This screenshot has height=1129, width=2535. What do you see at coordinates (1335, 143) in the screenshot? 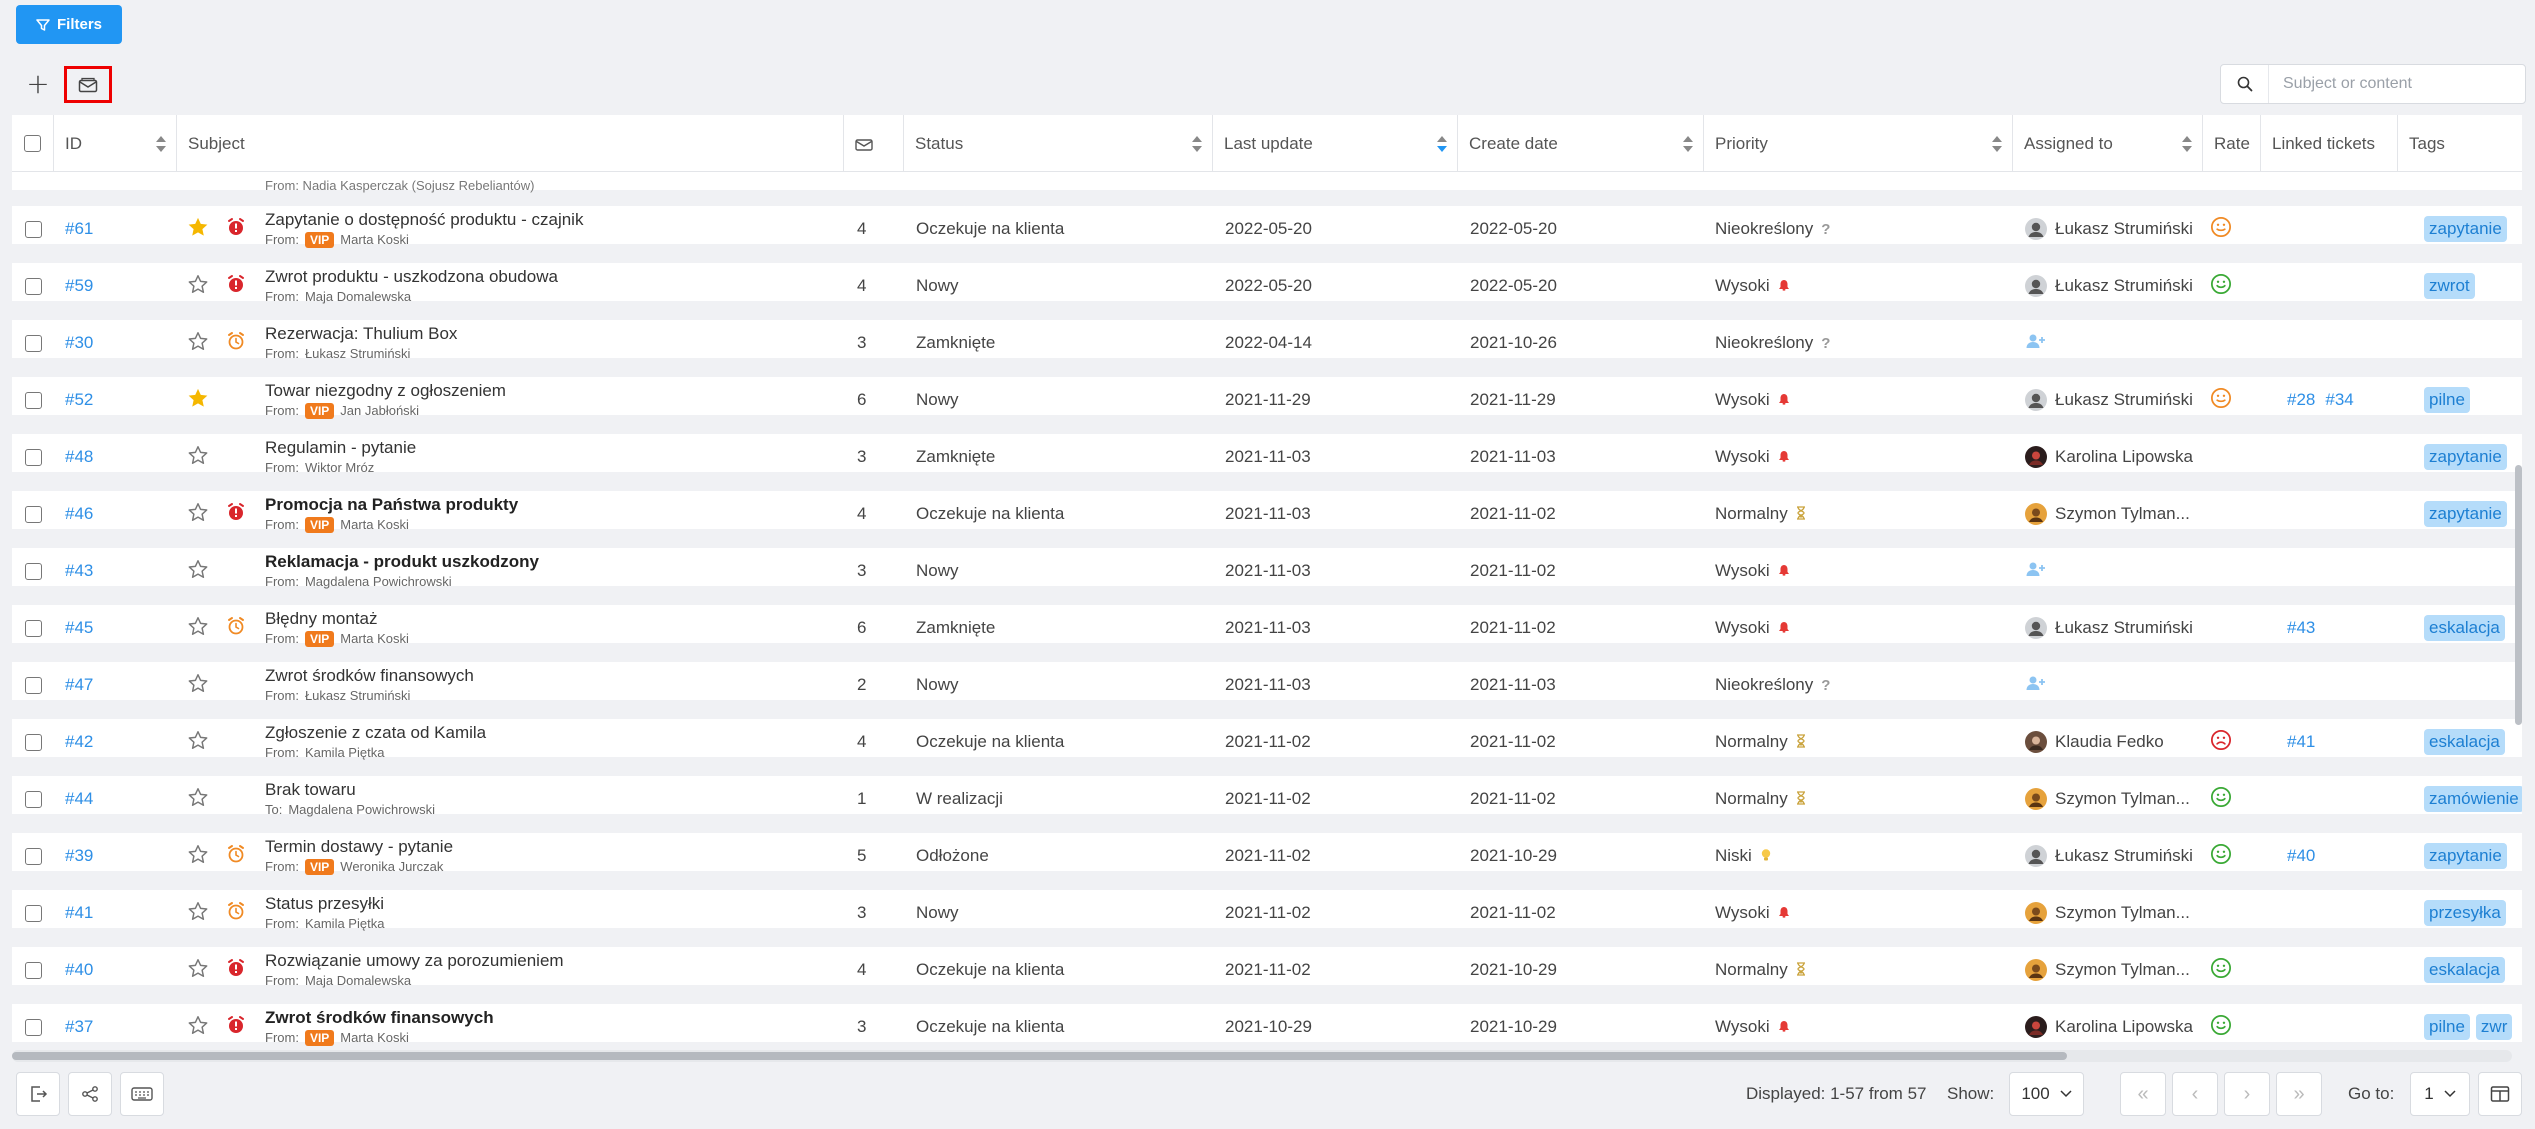
I see `header-last-update: Last update` at bounding box center [1335, 143].